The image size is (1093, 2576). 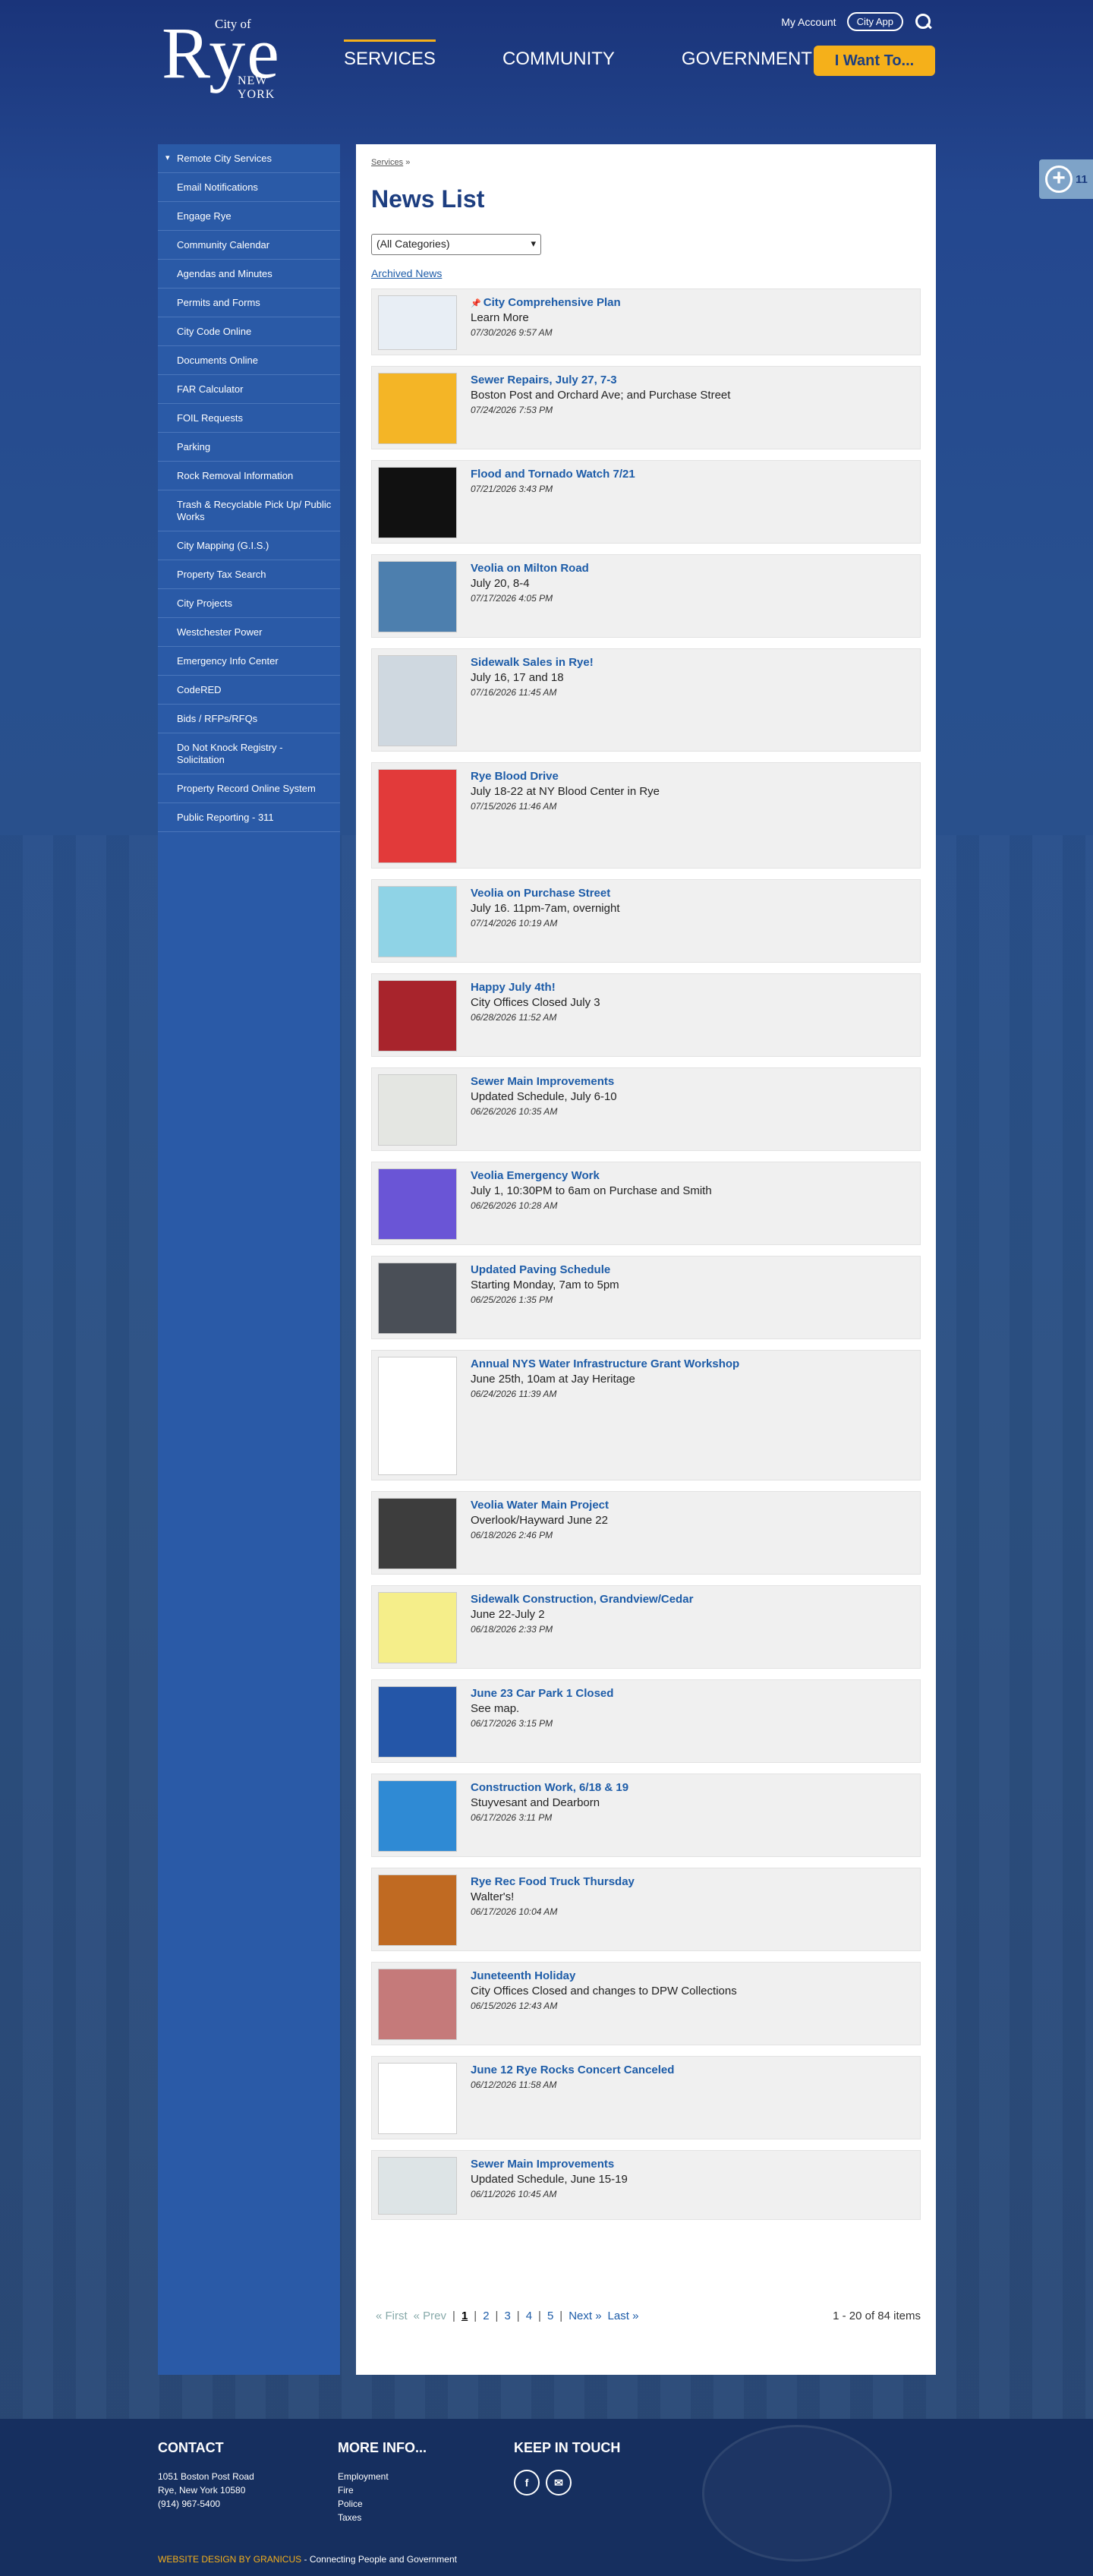 I want to click on sidebar-item: Emergency Info Center, so click(x=249, y=661).